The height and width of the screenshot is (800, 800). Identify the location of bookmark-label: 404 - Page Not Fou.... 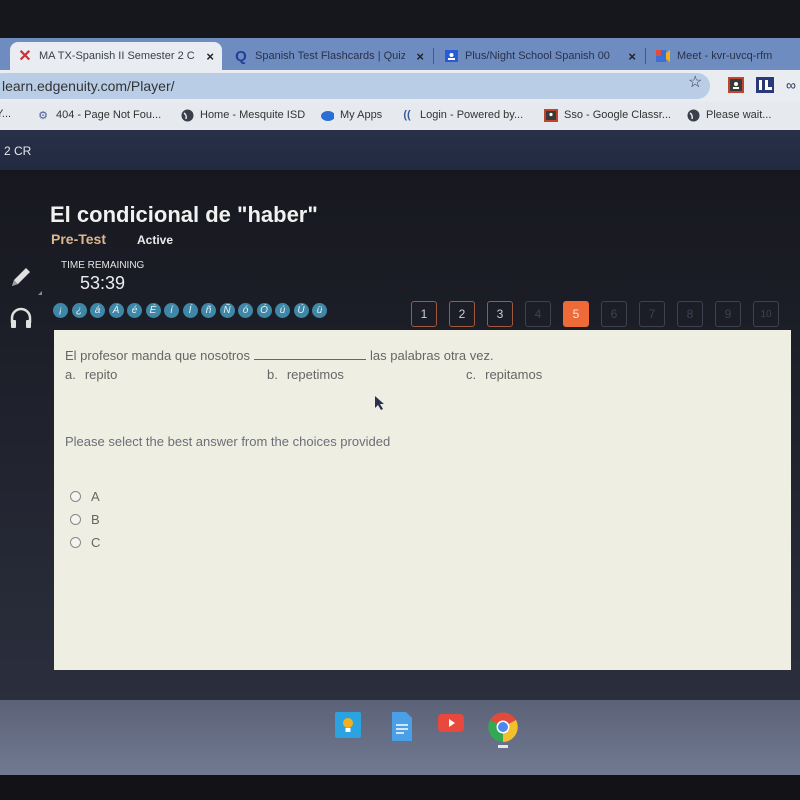
(109, 115).